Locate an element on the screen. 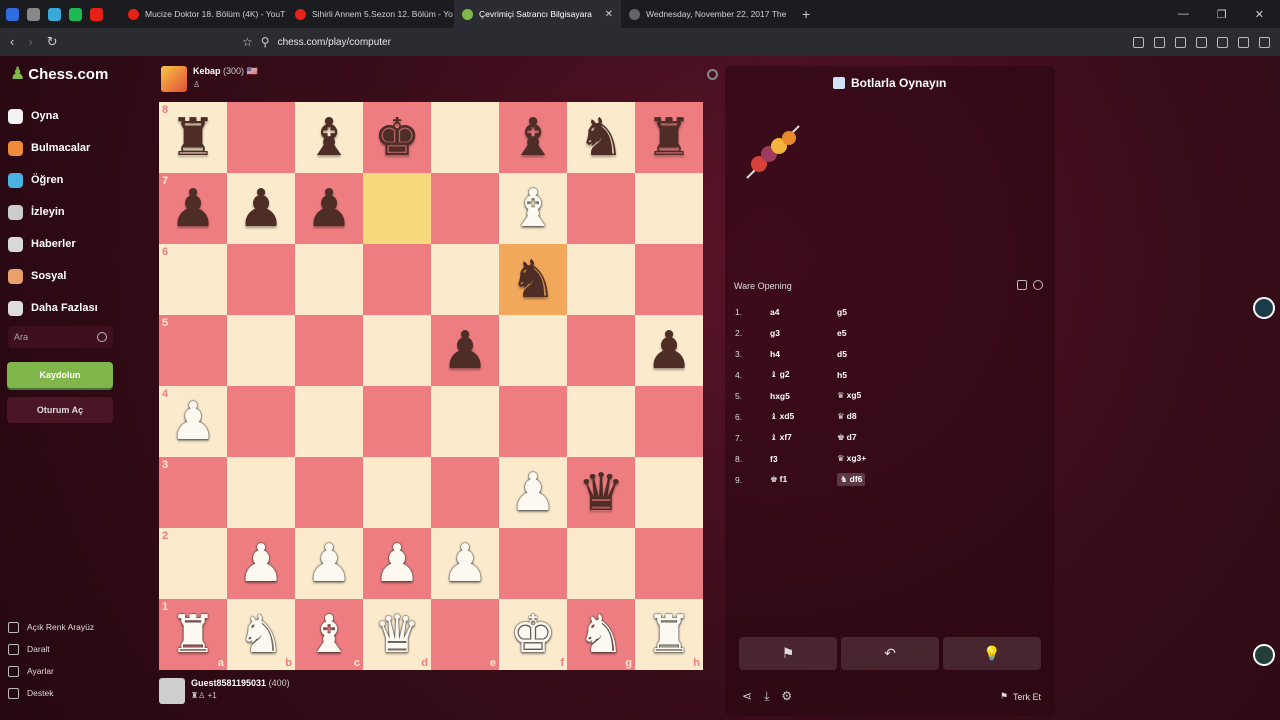 The image size is (1280, 720). share-icon: ⋖ is located at coordinates (747, 696).